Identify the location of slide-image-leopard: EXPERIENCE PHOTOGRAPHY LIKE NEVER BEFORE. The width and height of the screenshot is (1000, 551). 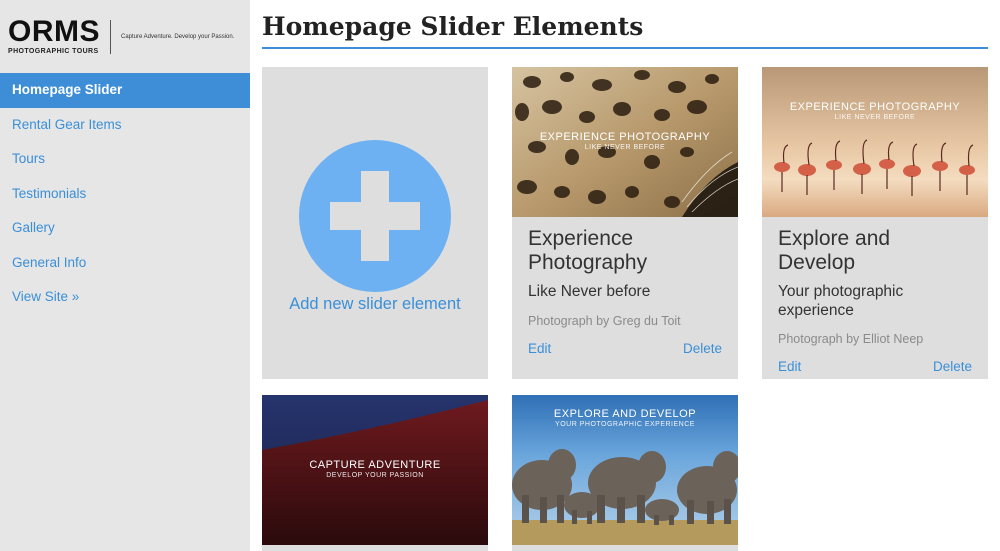
(625, 142).